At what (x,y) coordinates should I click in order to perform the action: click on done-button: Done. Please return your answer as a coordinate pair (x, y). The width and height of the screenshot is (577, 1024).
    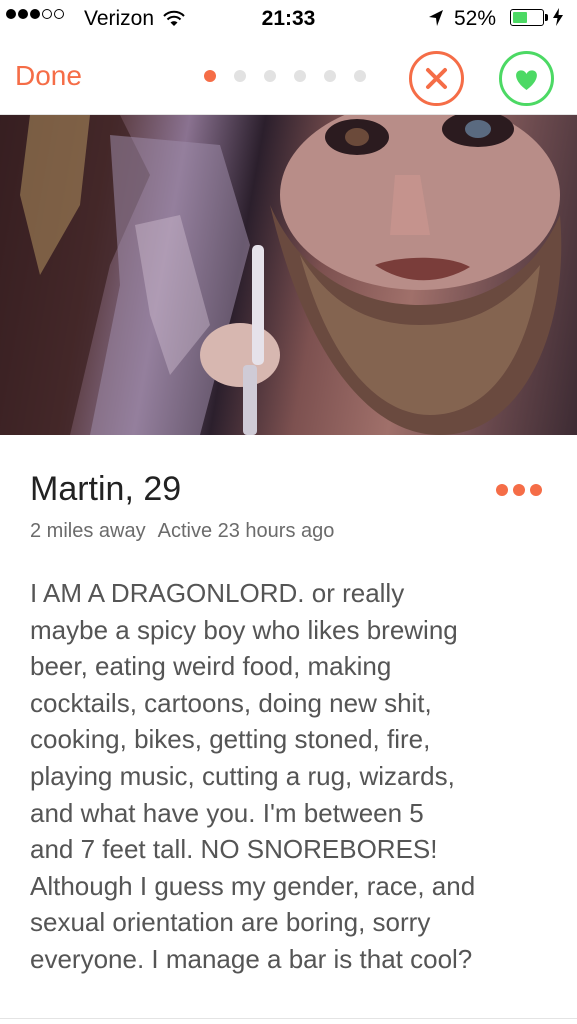
    Looking at the image, I should click on (48, 76).